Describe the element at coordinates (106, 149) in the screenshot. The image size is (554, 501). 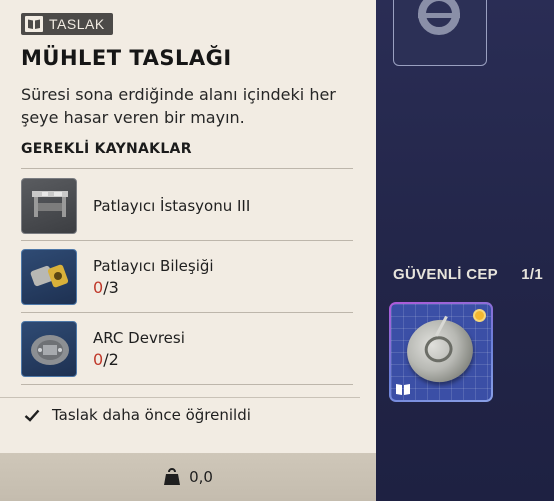
I see `resources-header: GEREKLİ KAYNAKLAR` at that location.